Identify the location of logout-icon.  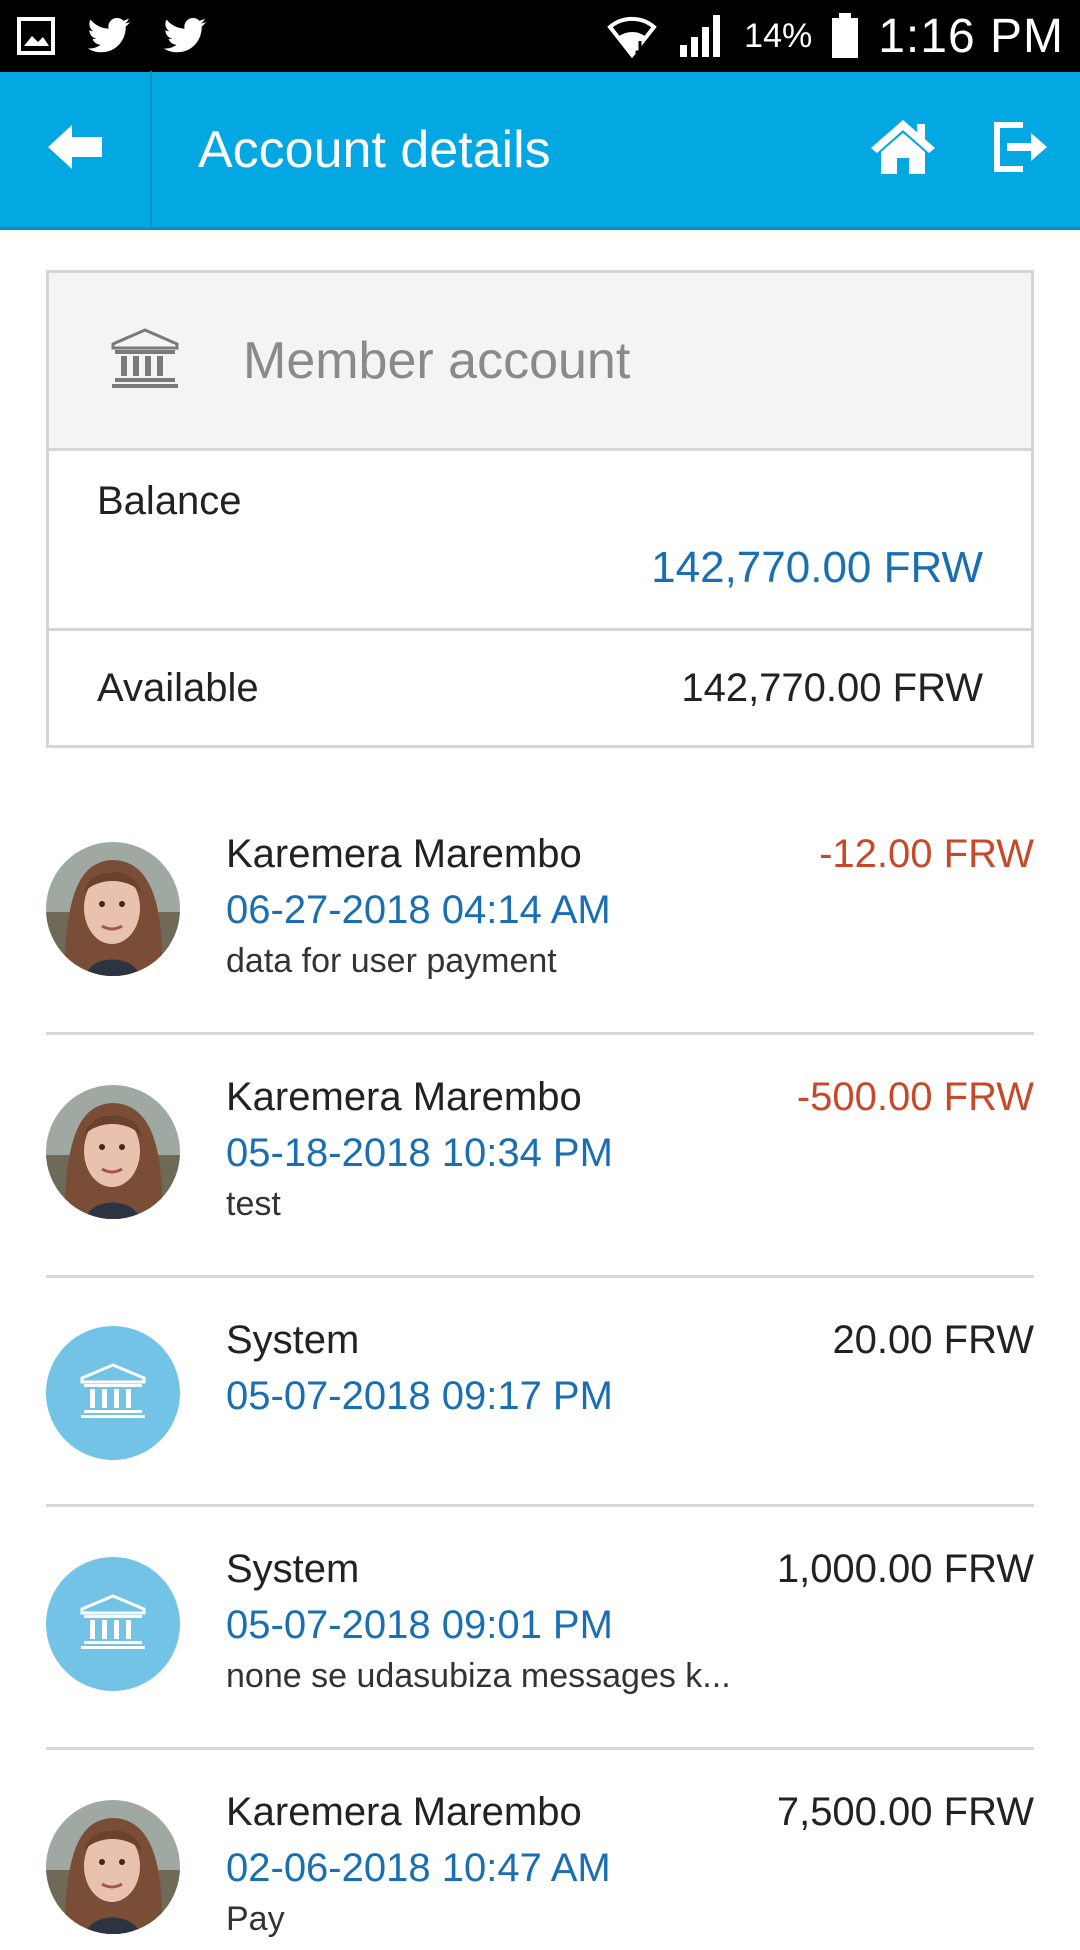
(1021, 149).